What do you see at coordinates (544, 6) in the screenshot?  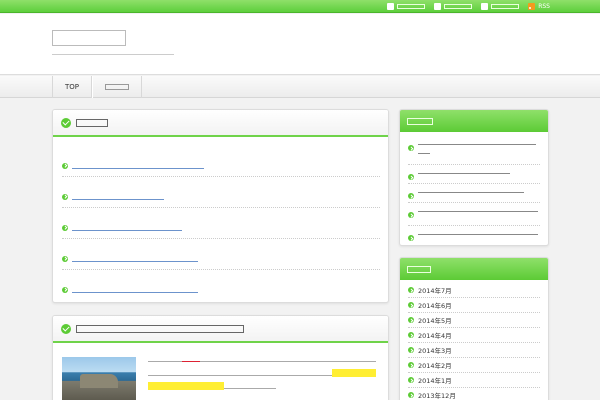 I see `top-link-rss-label: RSS` at bounding box center [544, 6].